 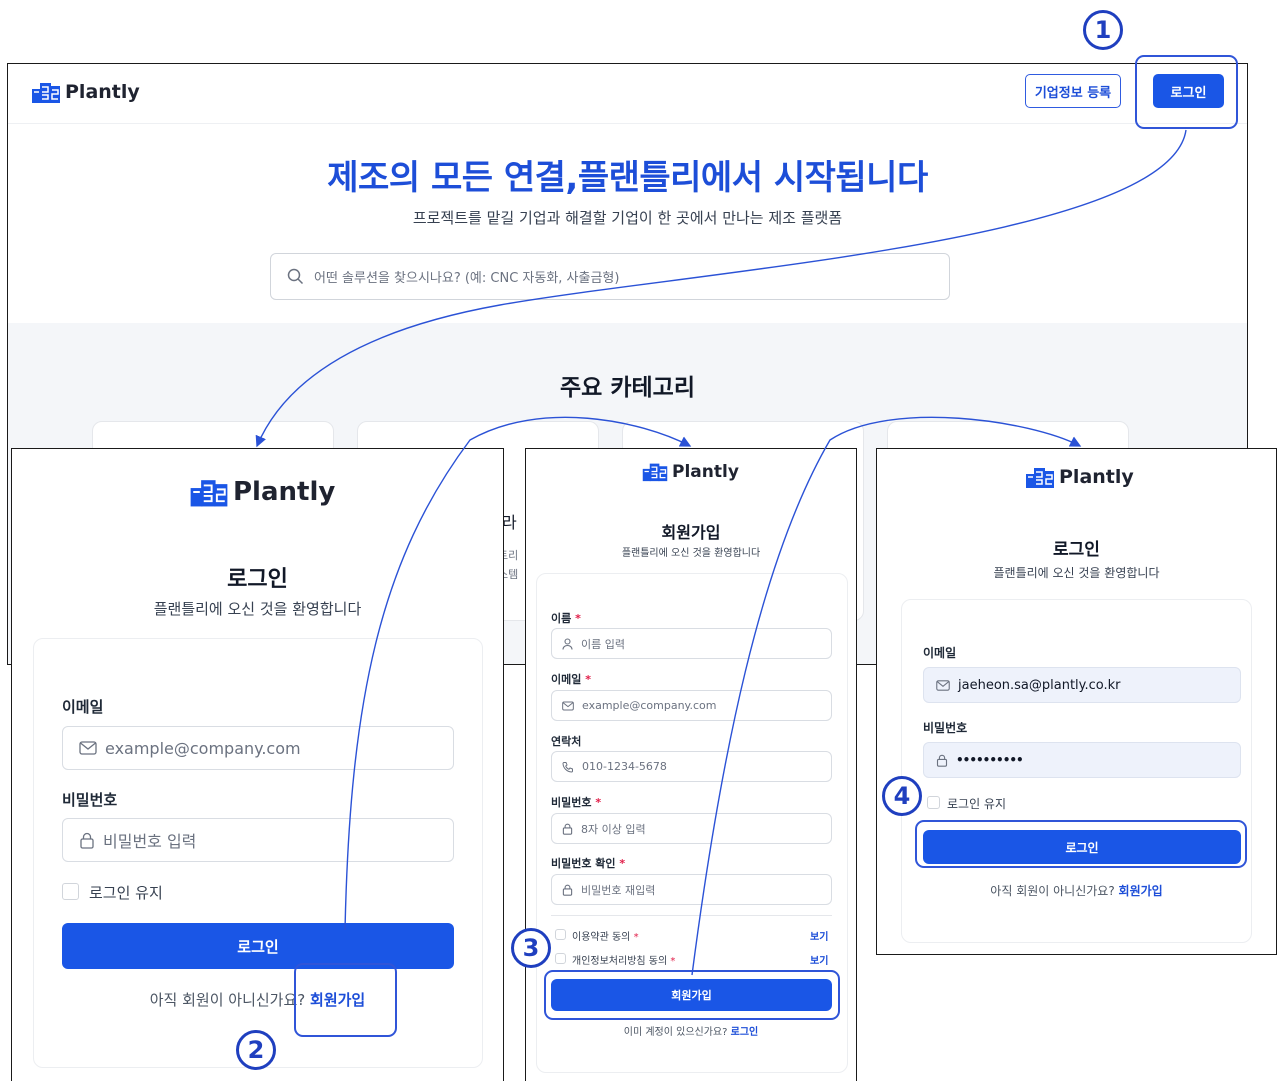 What do you see at coordinates (567, 767) in the screenshot?
I see `phone-icon` at bounding box center [567, 767].